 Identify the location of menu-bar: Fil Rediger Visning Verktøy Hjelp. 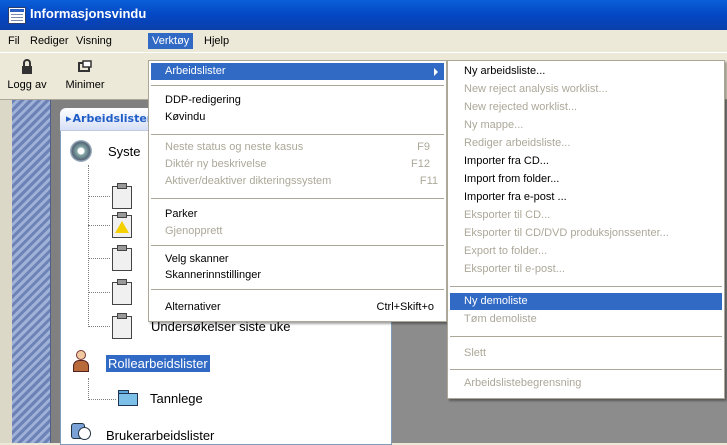
(363, 41).